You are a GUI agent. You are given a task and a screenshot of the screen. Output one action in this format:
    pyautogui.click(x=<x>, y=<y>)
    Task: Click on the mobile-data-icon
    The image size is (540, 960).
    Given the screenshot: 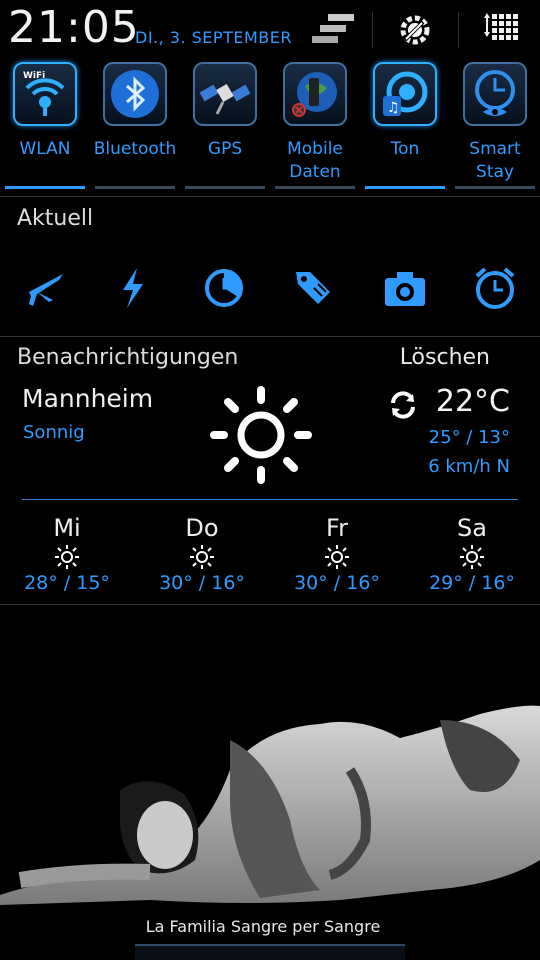 What is the action you would take?
    pyautogui.click(x=315, y=94)
    